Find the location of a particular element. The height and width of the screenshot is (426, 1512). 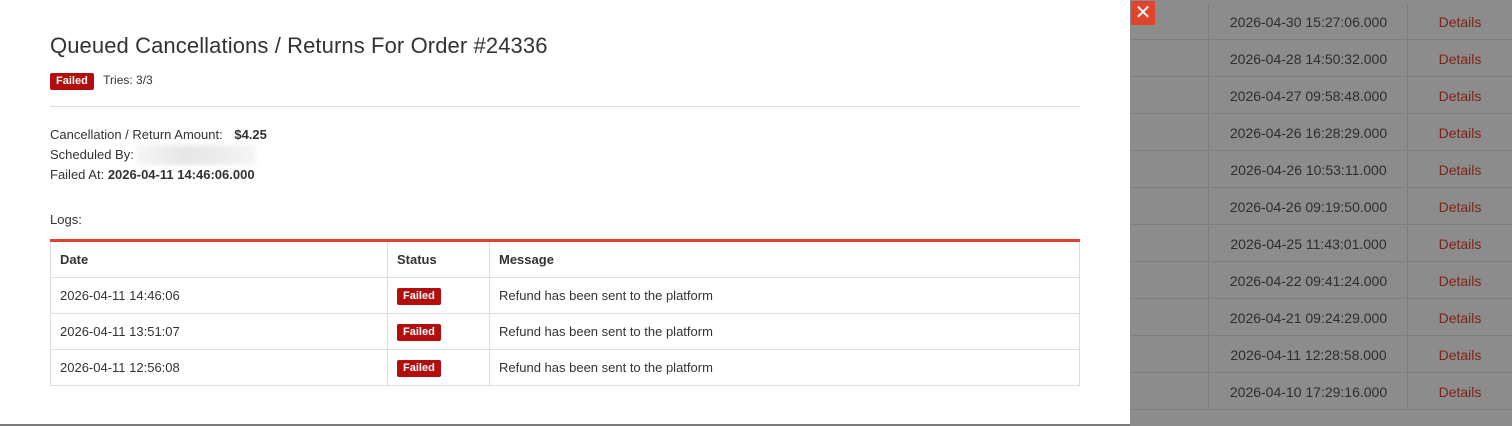

scheduled-by-row: Scheduled By: is located at coordinates (158, 155).